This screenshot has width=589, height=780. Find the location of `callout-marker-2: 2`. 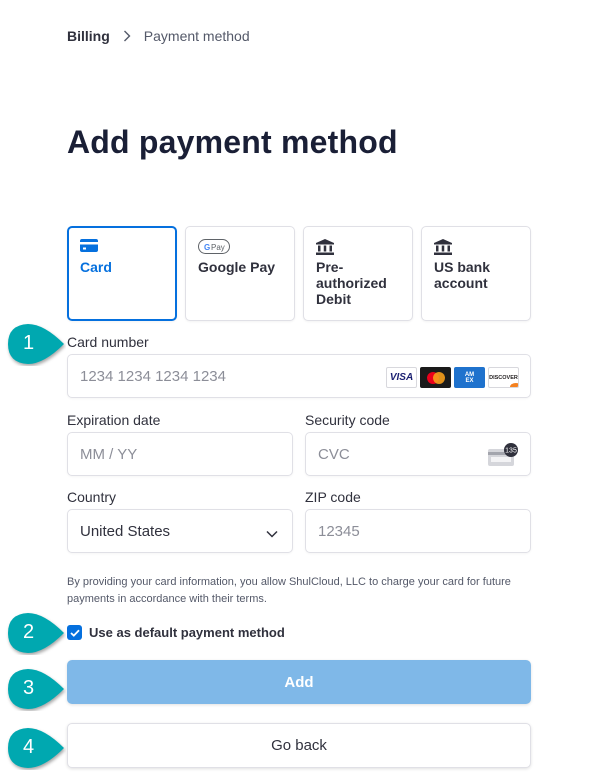

callout-marker-2: 2 is located at coordinates (34, 632).